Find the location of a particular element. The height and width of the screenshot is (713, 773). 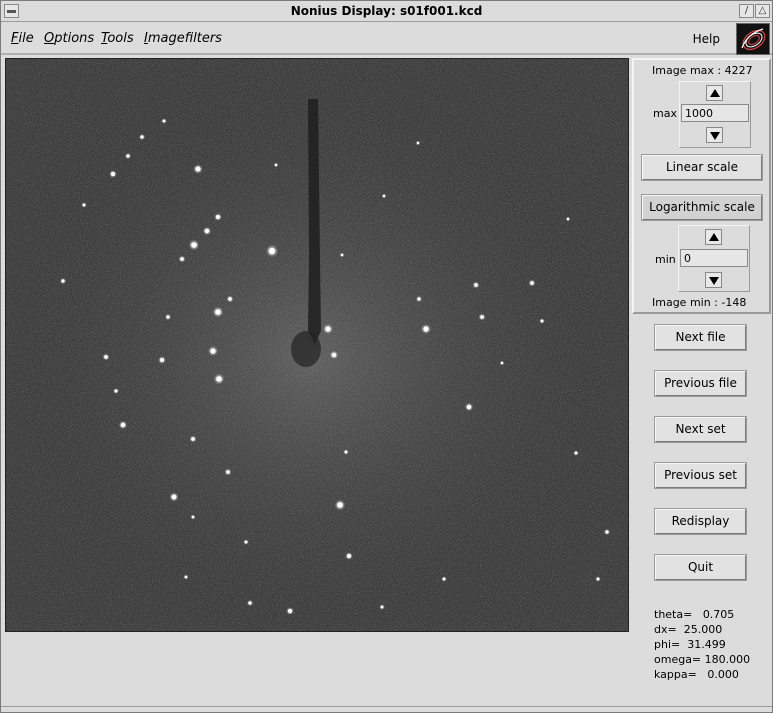

linear-scale-button: Linear scale is located at coordinates (702, 167).